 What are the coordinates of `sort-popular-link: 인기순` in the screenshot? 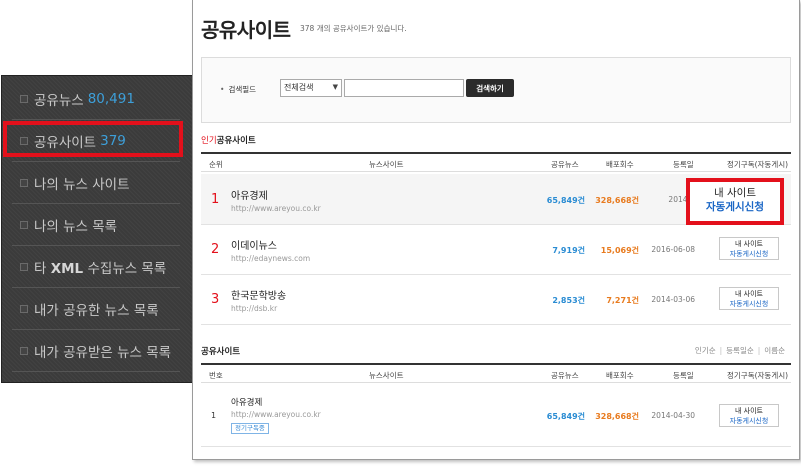 It's located at (705, 350).